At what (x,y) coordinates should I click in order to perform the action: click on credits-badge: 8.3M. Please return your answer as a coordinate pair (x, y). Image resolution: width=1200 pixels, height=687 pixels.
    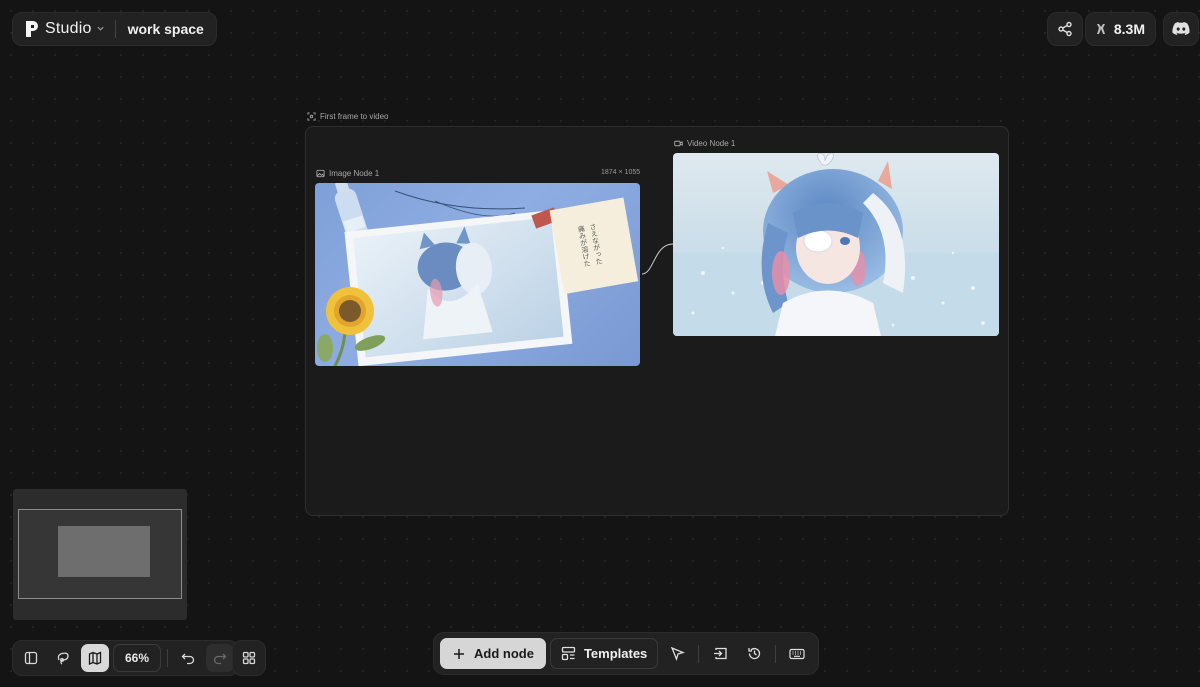
    Looking at the image, I should click on (1120, 29).